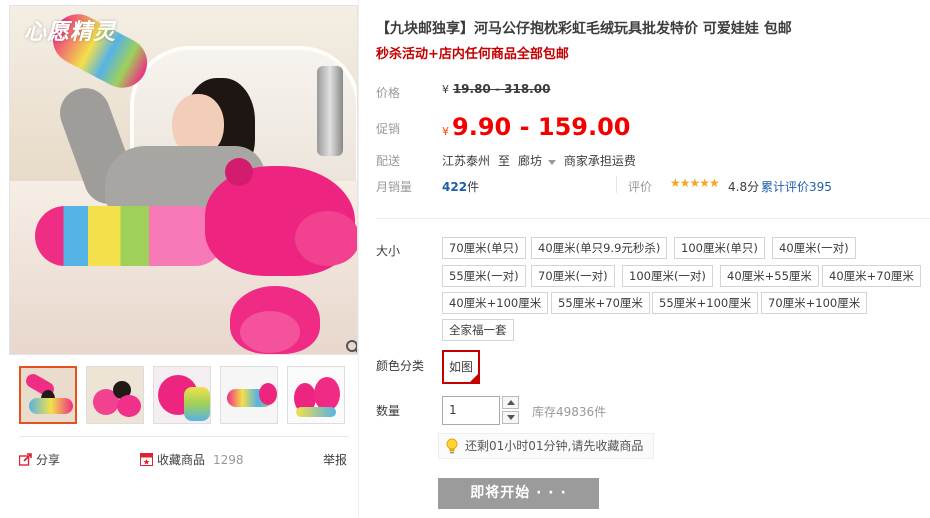 The image size is (930, 518). Describe the element at coordinates (616, 184) in the screenshot. I see `sales-divider` at that location.